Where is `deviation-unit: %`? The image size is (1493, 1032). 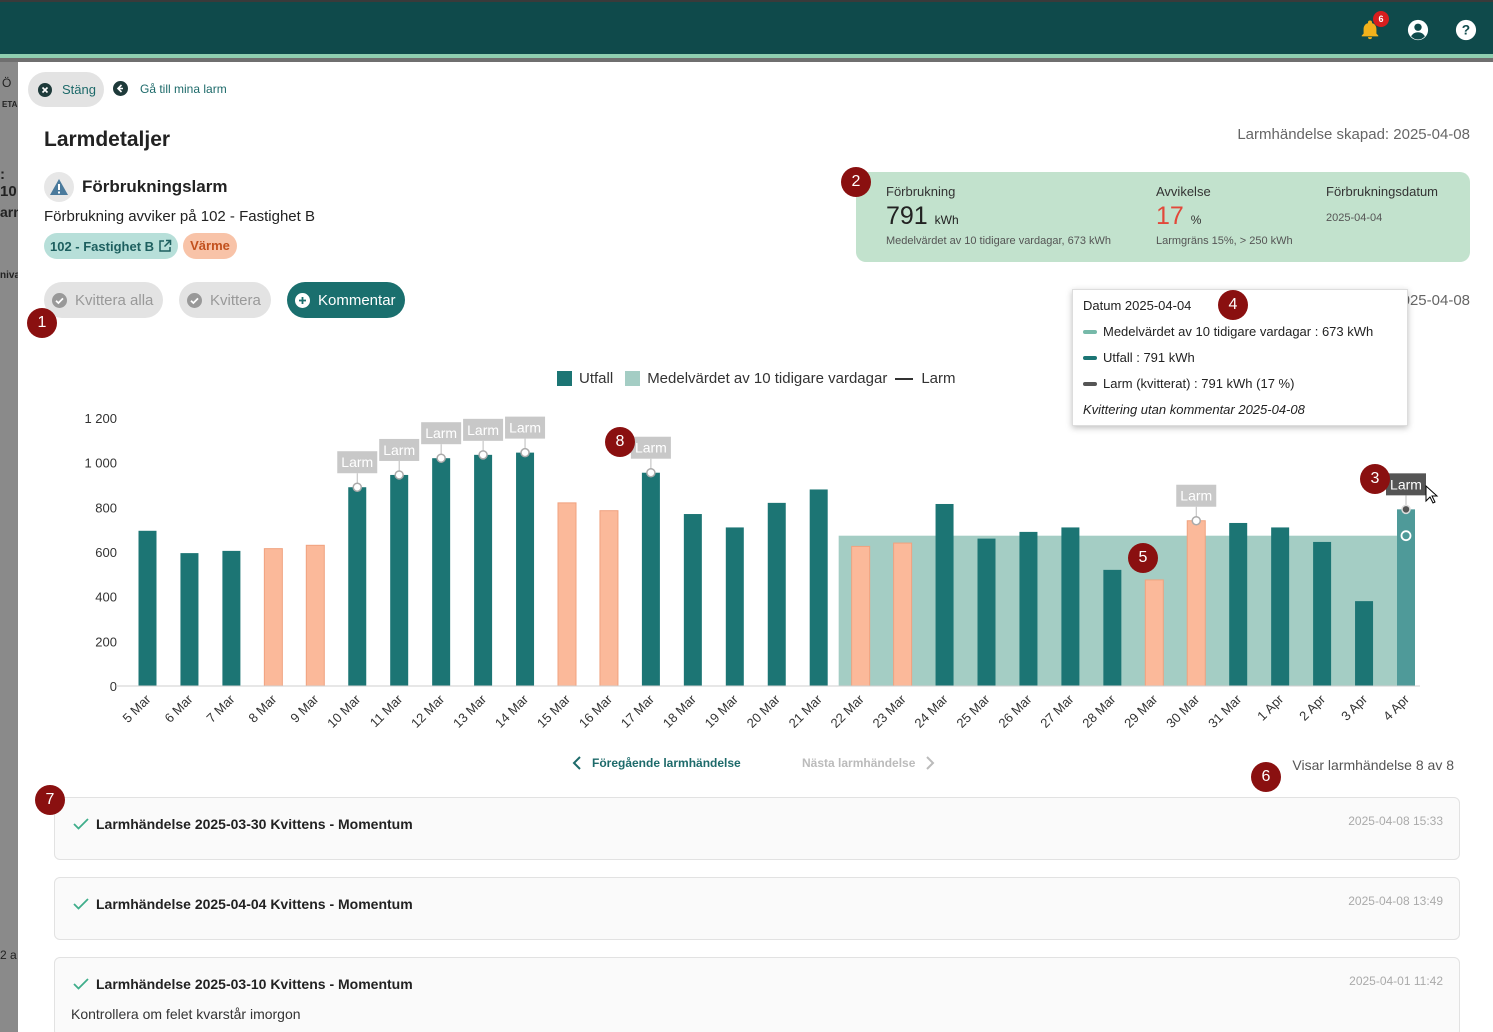 deviation-unit: % is located at coordinates (1196, 220).